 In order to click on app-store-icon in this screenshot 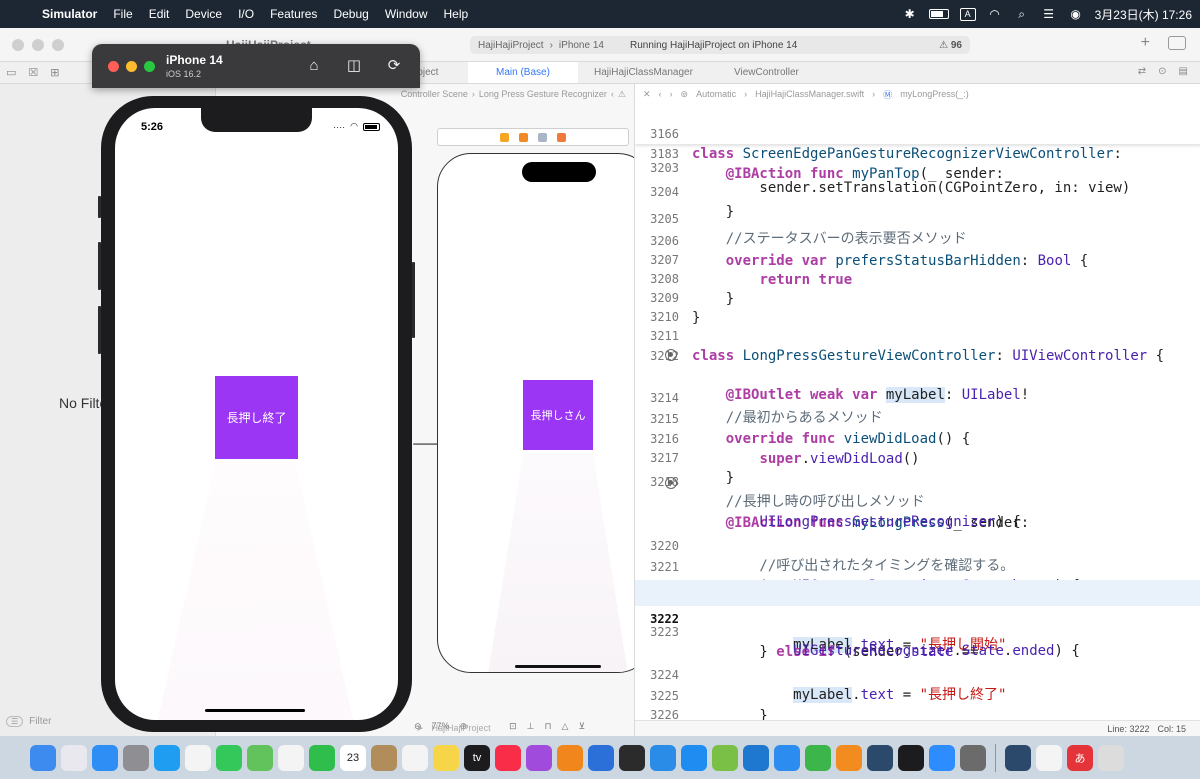, I will do `click(694, 757)`.